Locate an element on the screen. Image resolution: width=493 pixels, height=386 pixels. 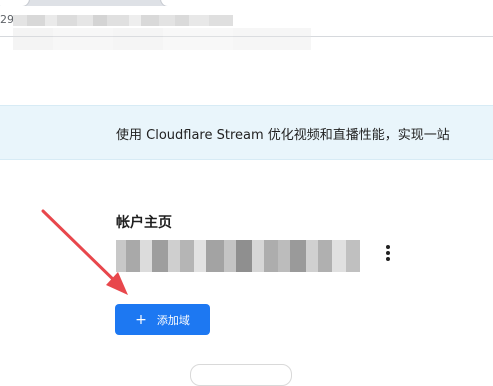
add-domain-label: 添加域 is located at coordinates (173, 320).